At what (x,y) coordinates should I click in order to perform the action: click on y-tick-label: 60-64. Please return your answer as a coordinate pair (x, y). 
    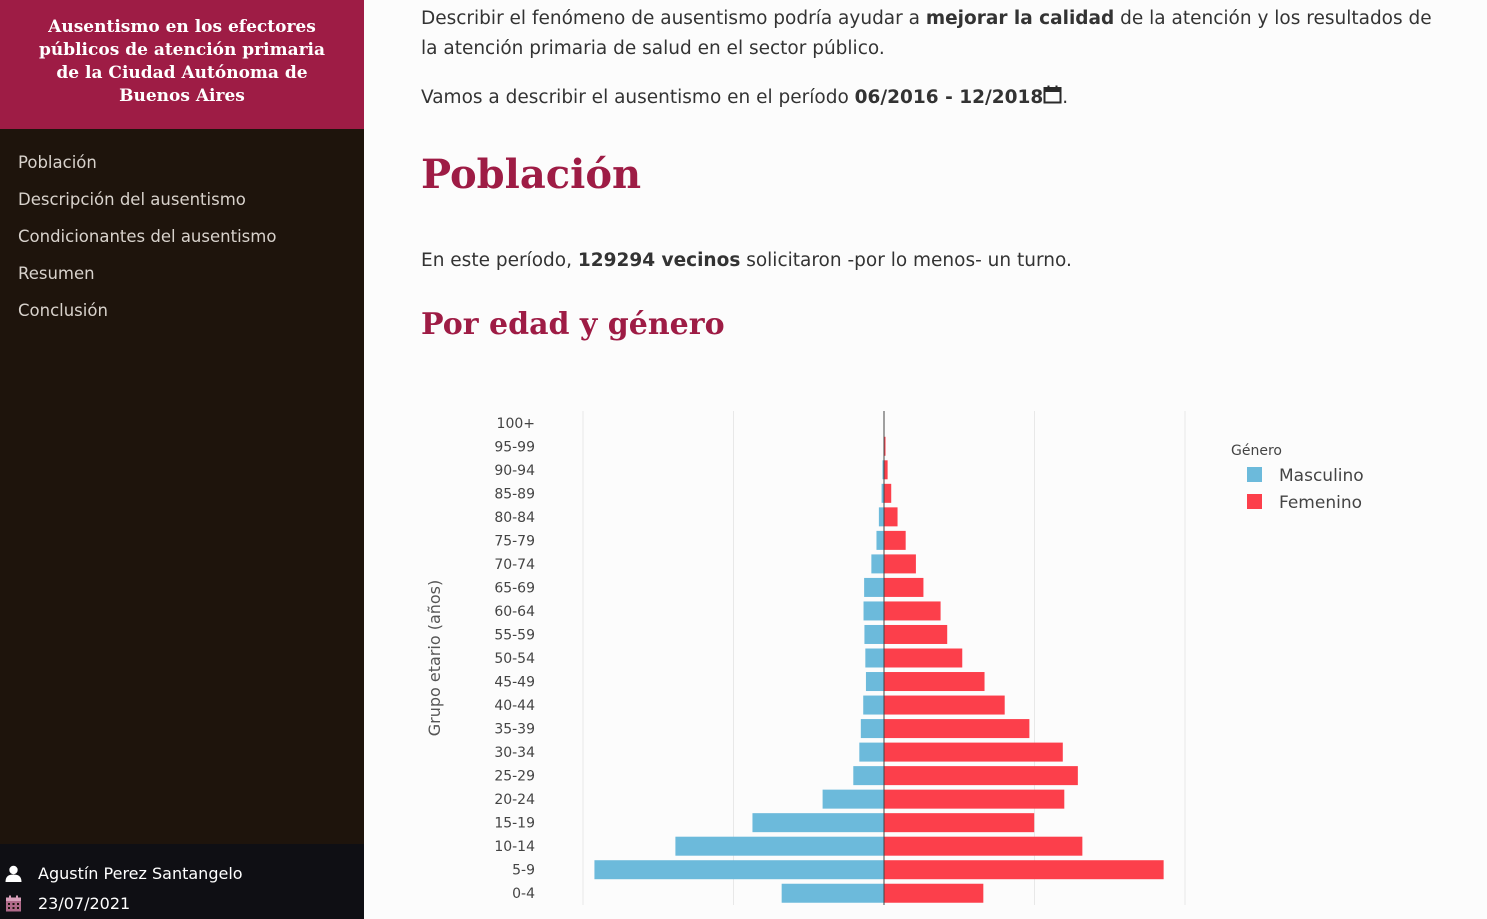
    Looking at the image, I should click on (514, 612).